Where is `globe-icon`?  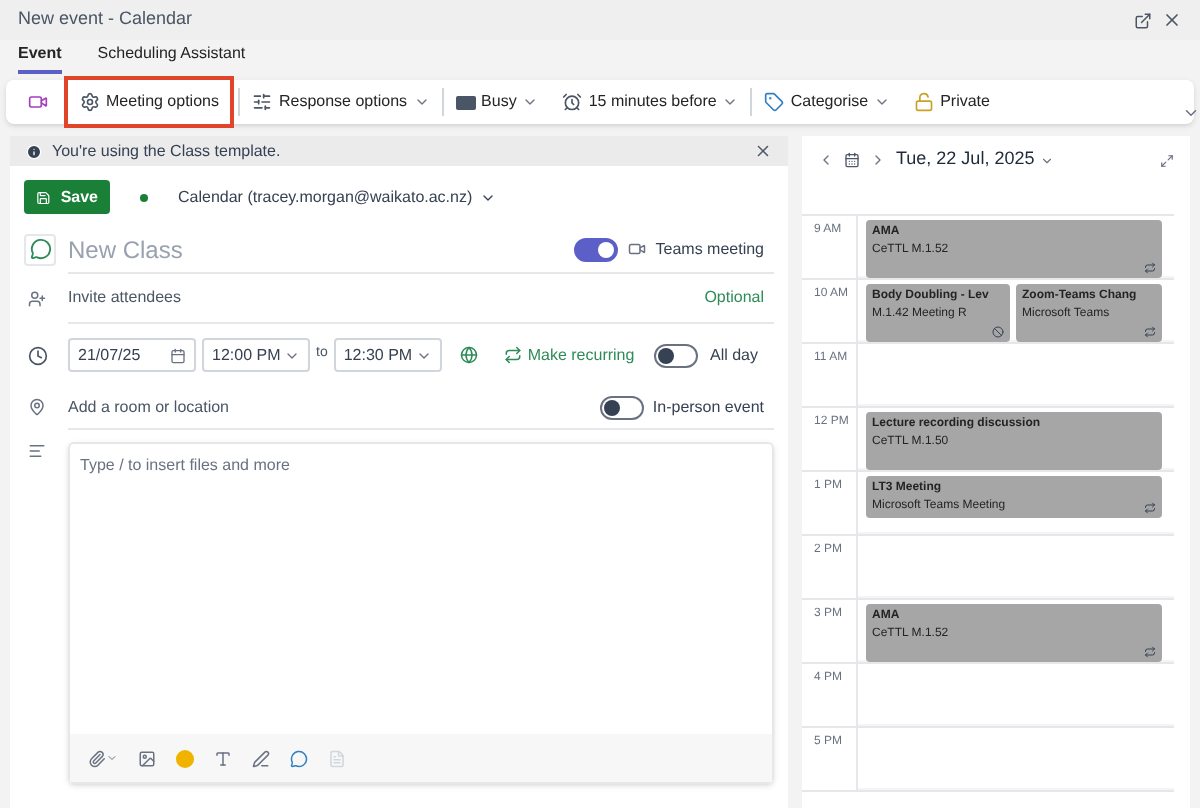
globe-icon is located at coordinates (468, 355).